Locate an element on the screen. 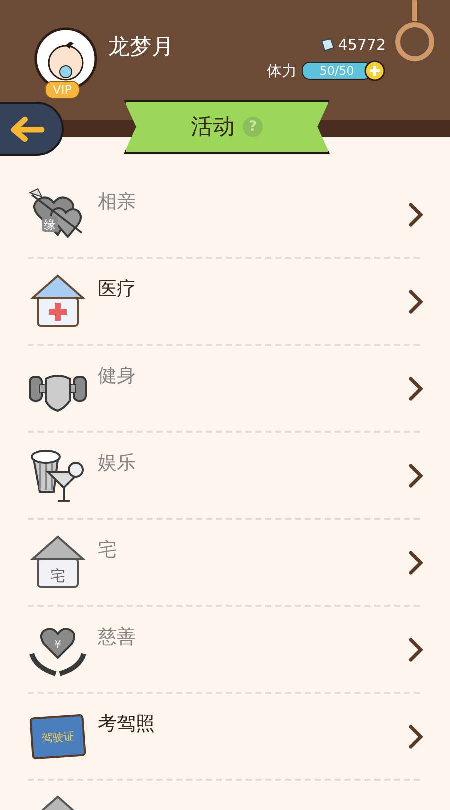 This screenshot has height=810, width=450. plus-icon is located at coordinates (375, 71).